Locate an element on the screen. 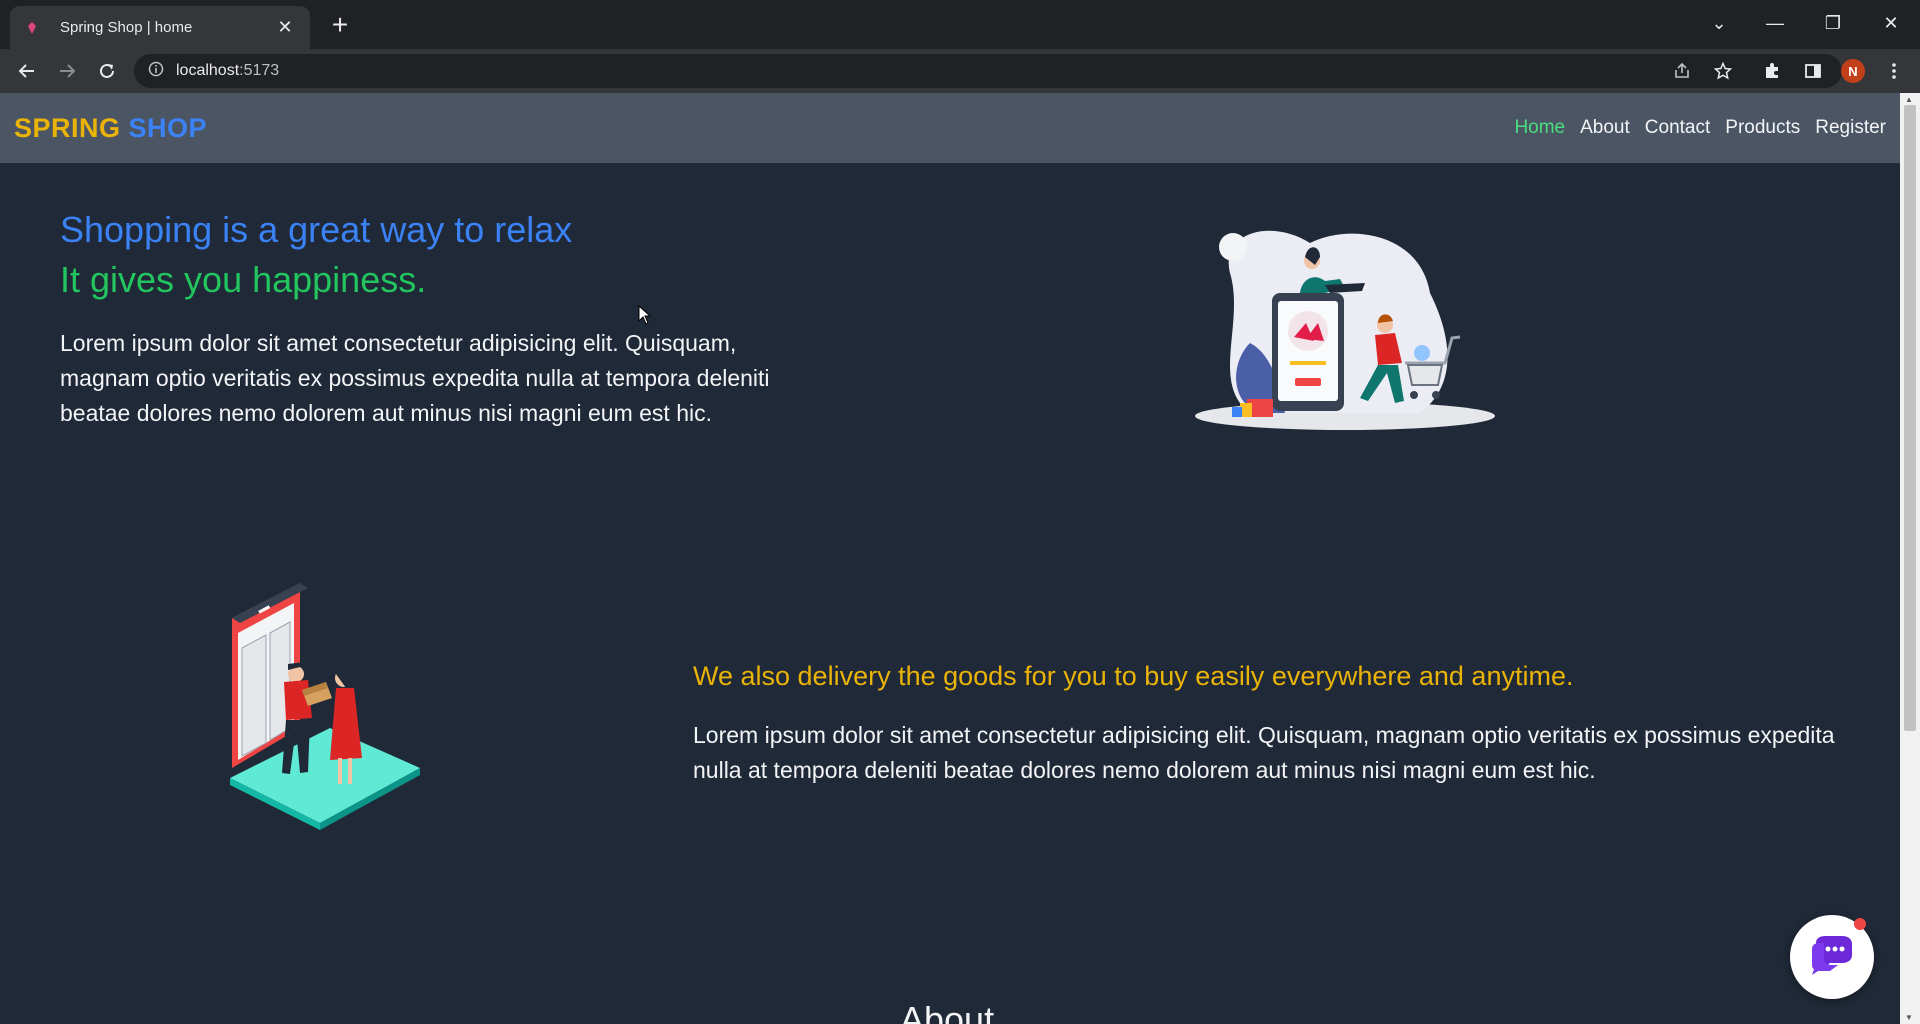  side-panel-icon is located at coordinates (1813, 71).